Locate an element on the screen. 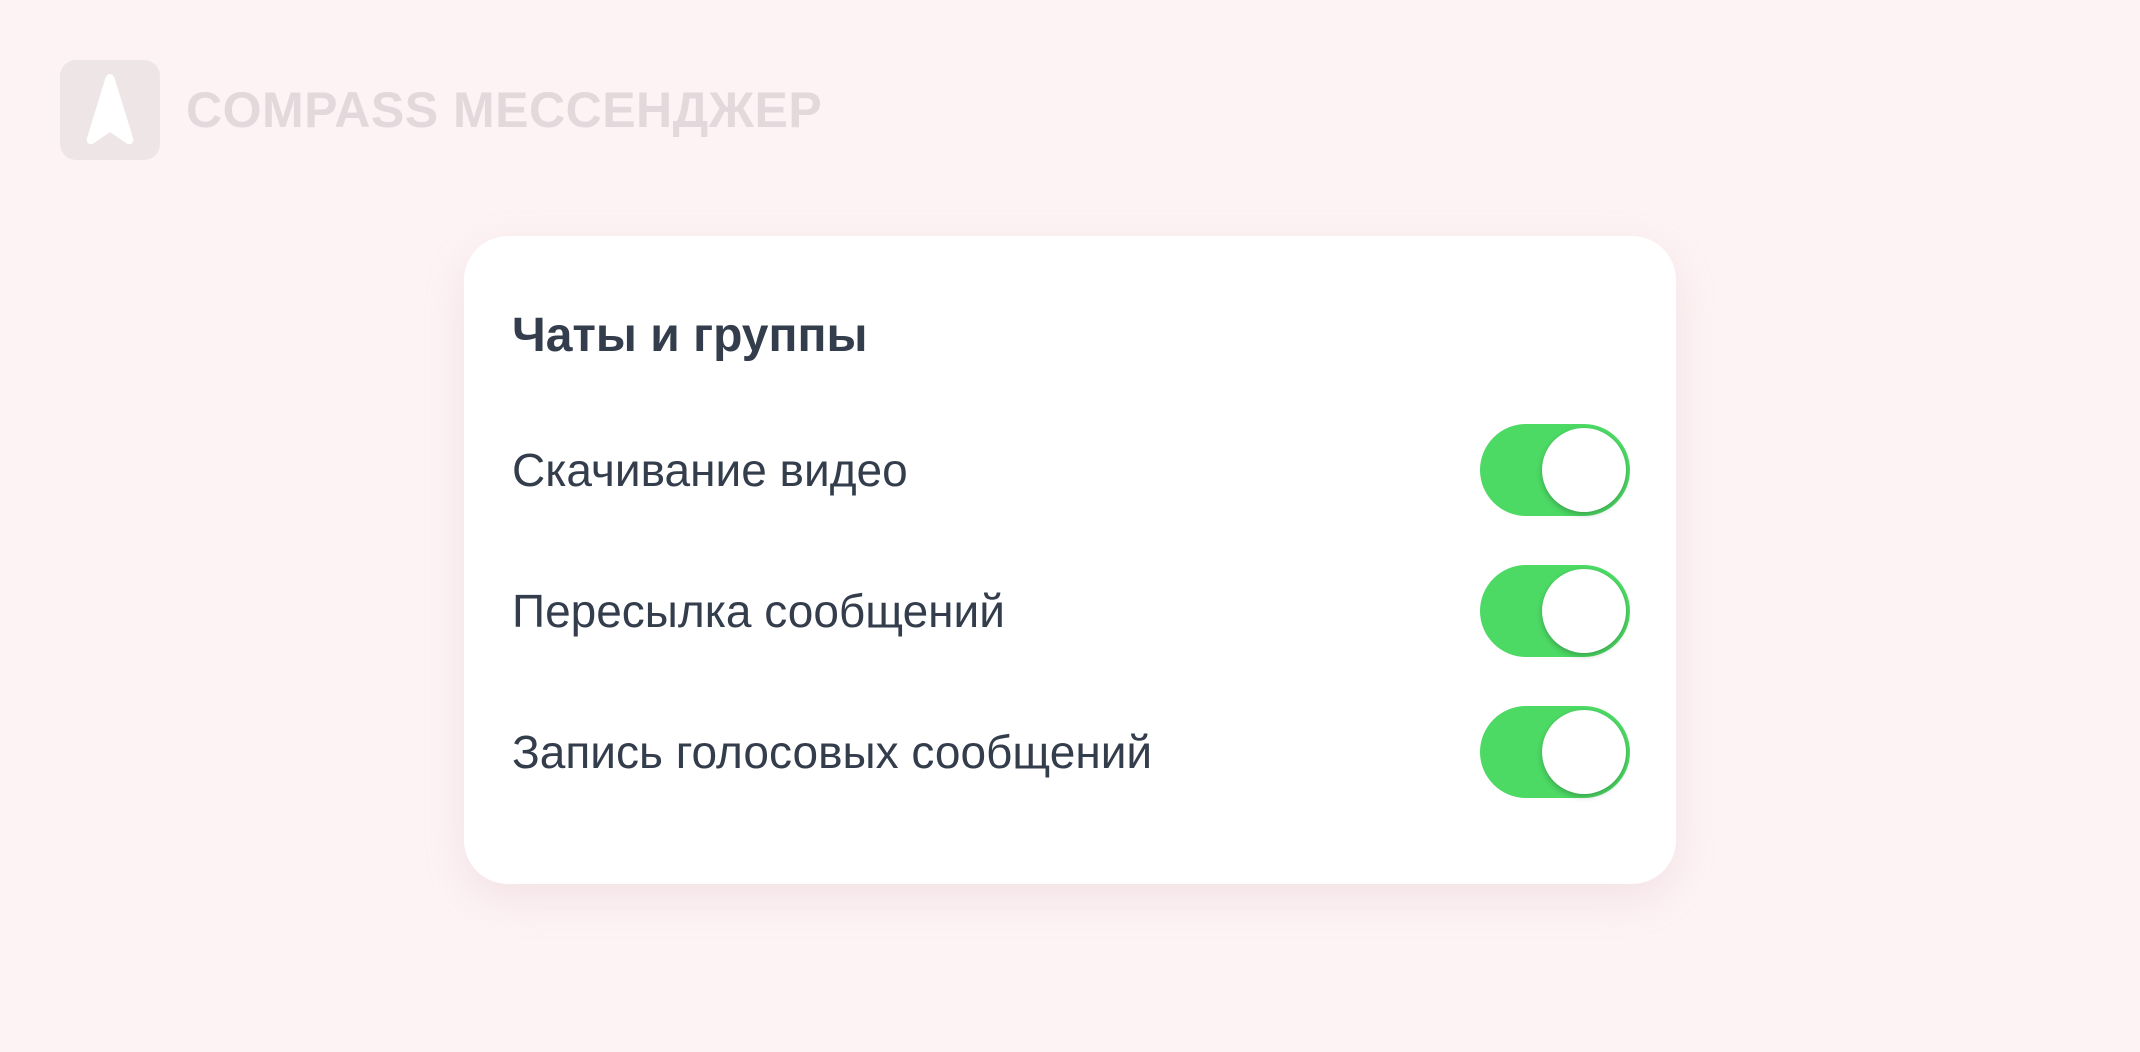  brand-header: COMPASS МЕССЕНДЖЕР is located at coordinates (441, 110).